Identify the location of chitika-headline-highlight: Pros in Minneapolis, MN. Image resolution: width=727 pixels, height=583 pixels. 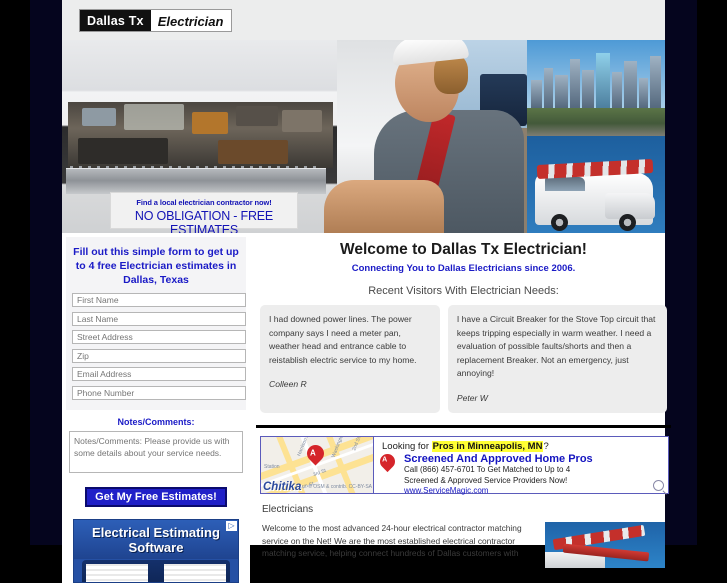
(487, 446).